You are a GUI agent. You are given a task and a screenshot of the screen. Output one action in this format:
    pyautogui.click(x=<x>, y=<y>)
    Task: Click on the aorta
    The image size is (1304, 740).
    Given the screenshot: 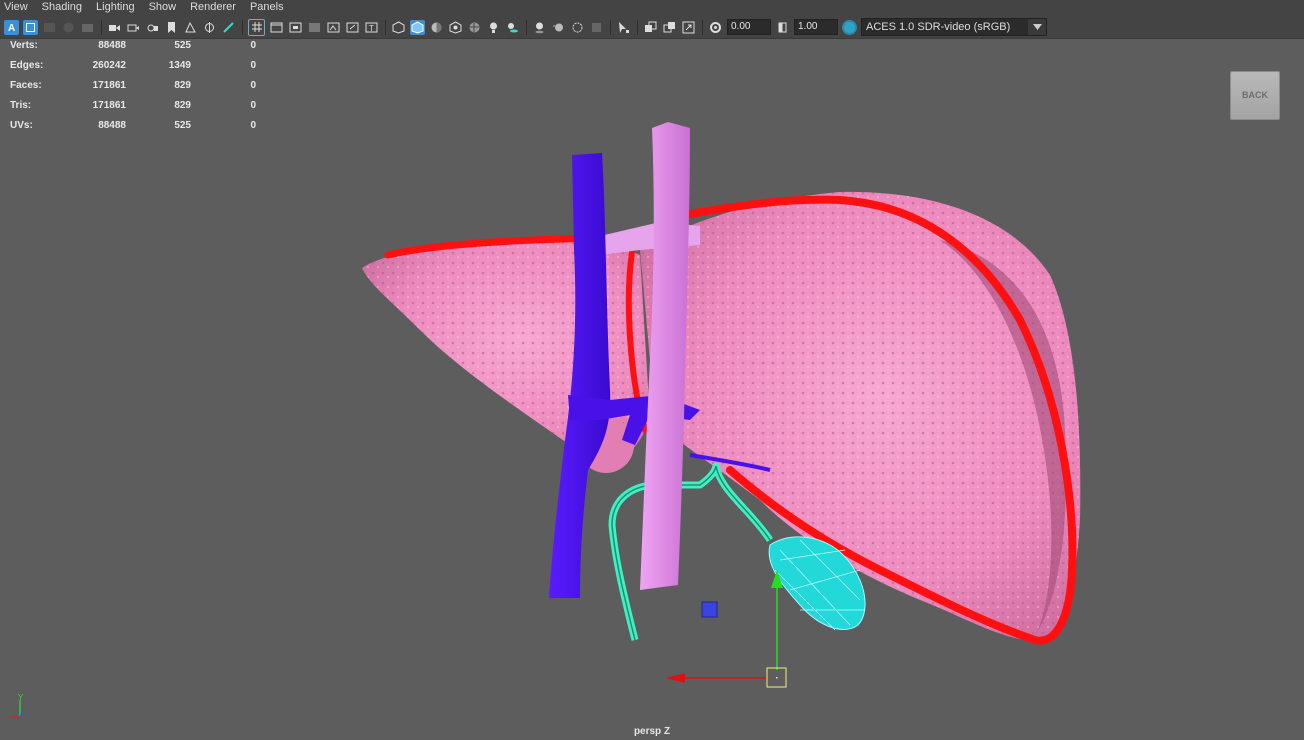 What is the action you would take?
    pyautogui.click(x=665, y=356)
    